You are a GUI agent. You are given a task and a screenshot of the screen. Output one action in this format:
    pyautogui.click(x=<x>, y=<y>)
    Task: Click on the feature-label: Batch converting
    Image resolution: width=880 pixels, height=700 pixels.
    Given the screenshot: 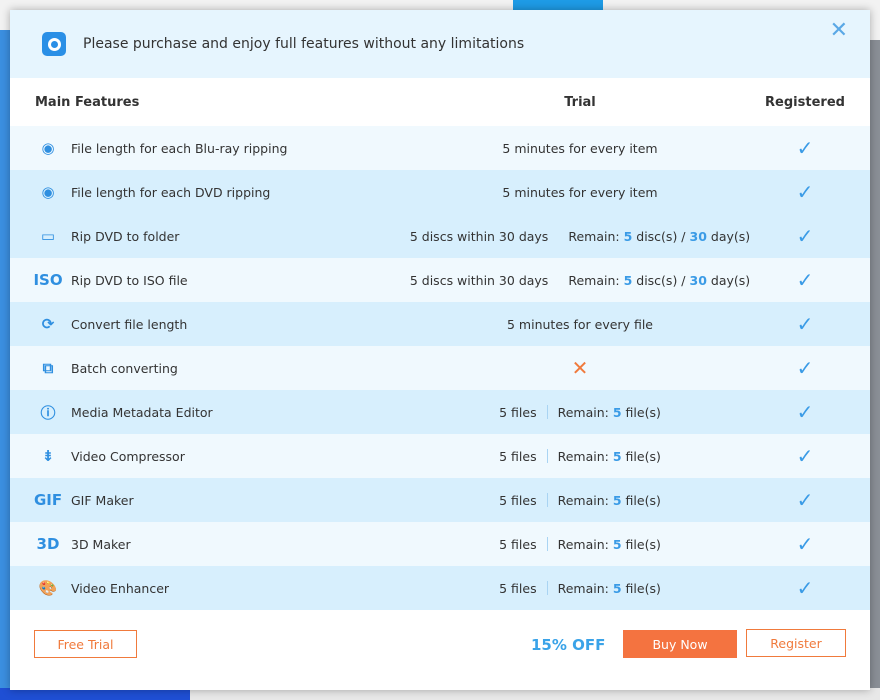 What is the action you would take?
    pyautogui.click(x=124, y=368)
    